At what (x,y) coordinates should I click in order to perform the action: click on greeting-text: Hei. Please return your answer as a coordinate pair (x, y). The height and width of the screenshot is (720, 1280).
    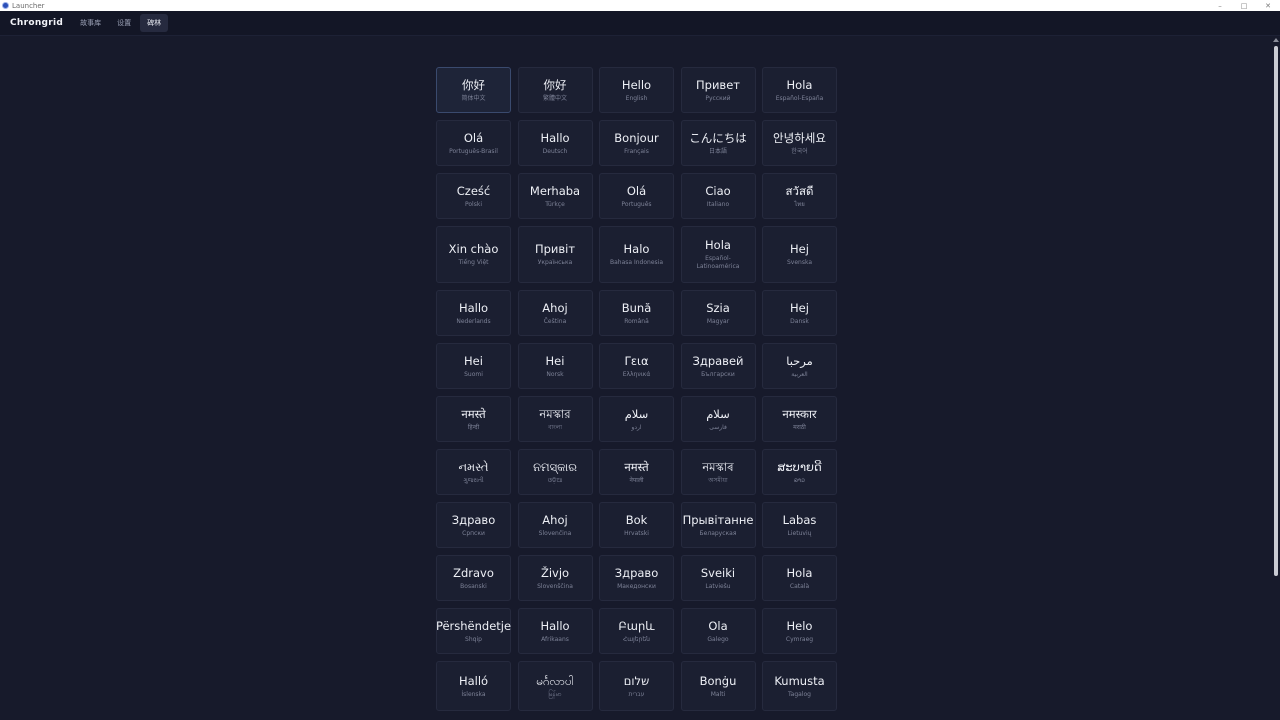
    Looking at the image, I should click on (555, 360).